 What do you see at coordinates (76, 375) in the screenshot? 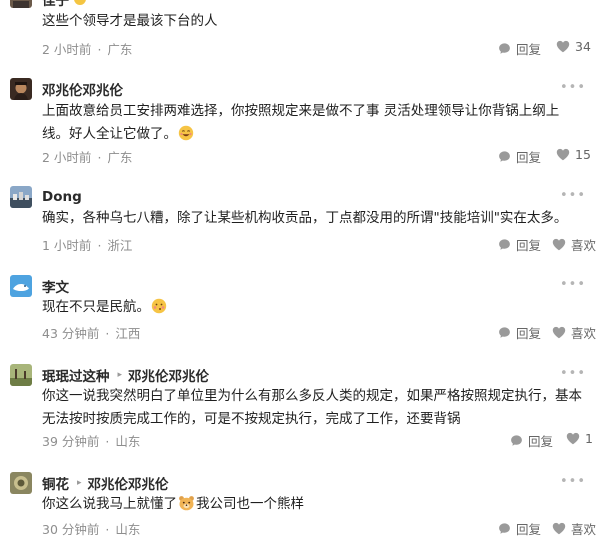
I see `comment-username: 珉珉过这种` at bounding box center [76, 375].